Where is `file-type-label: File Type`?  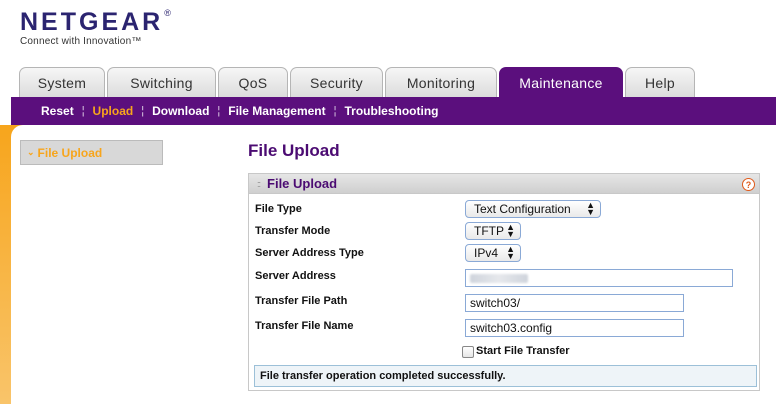 file-type-label: File Type is located at coordinates (278, 209).